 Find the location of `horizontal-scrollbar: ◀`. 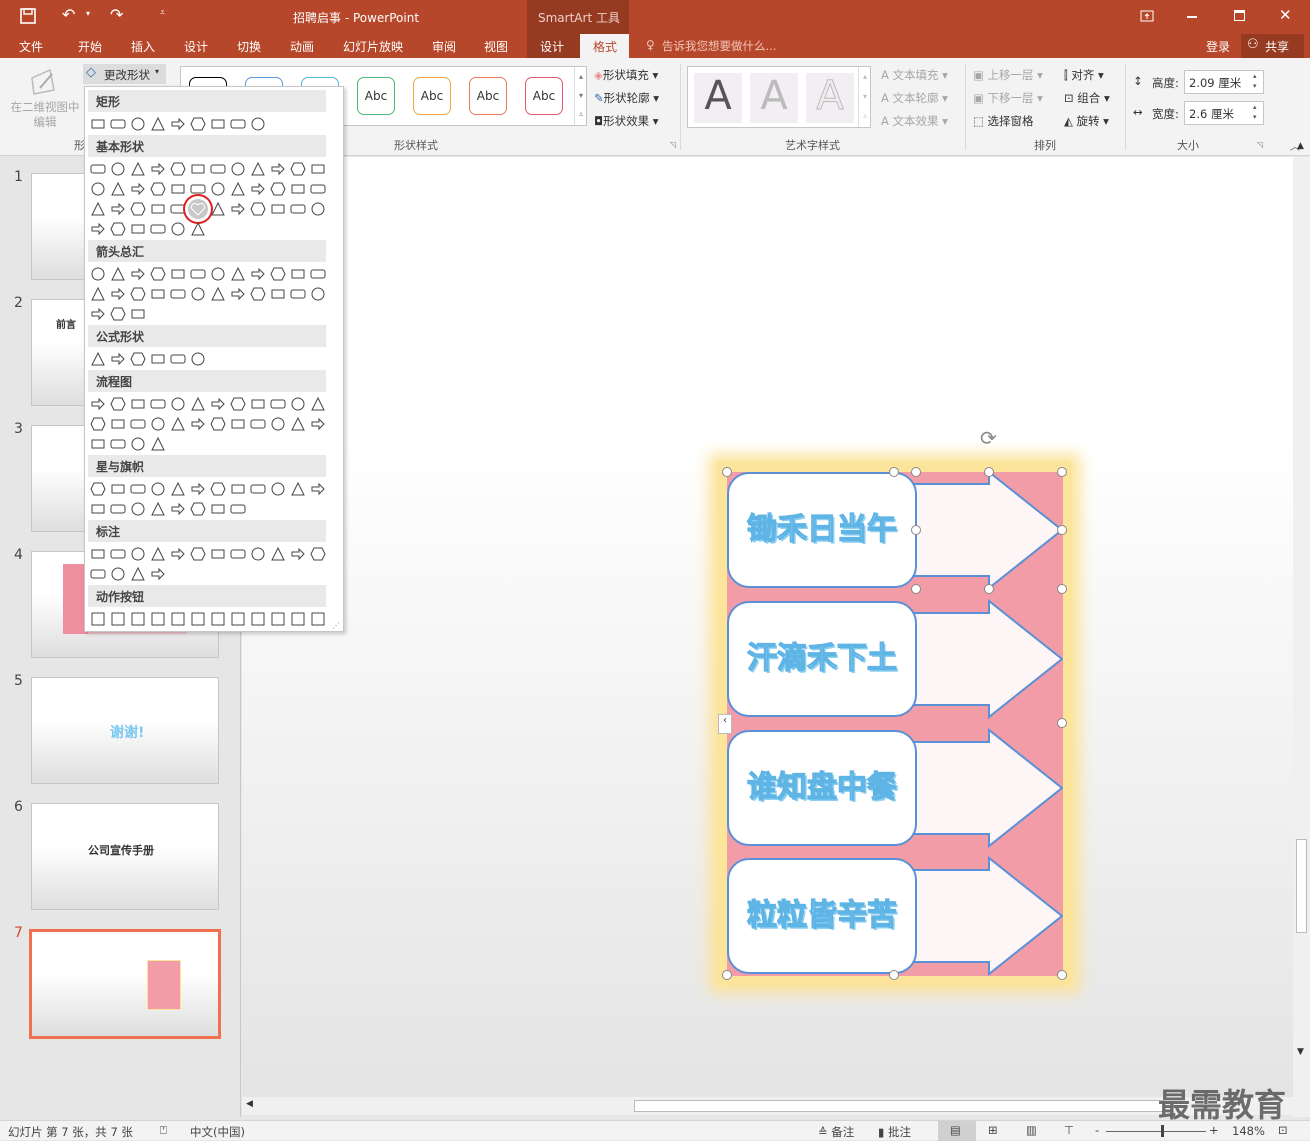

horizontal-scrollbar: ◀ is located at coordinates (767, 1106).